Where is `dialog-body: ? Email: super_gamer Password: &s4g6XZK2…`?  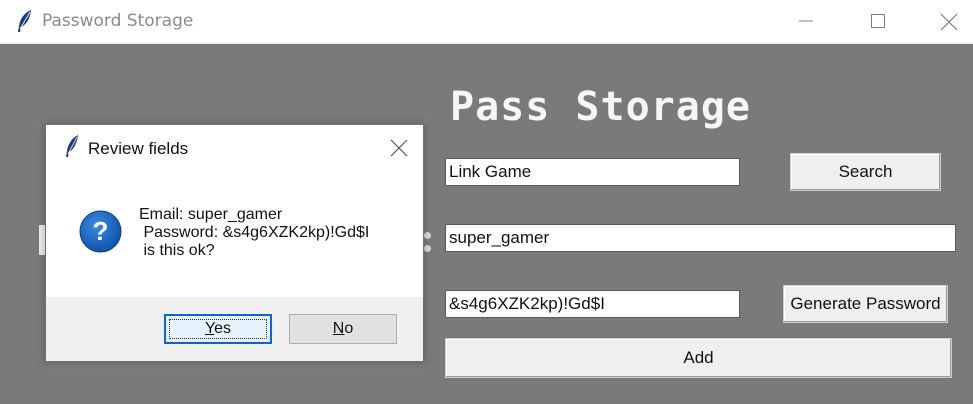 dialog-body: ? Email: super_gamer Password: &s4g6XZK2… is located at coordinates (234, 233).